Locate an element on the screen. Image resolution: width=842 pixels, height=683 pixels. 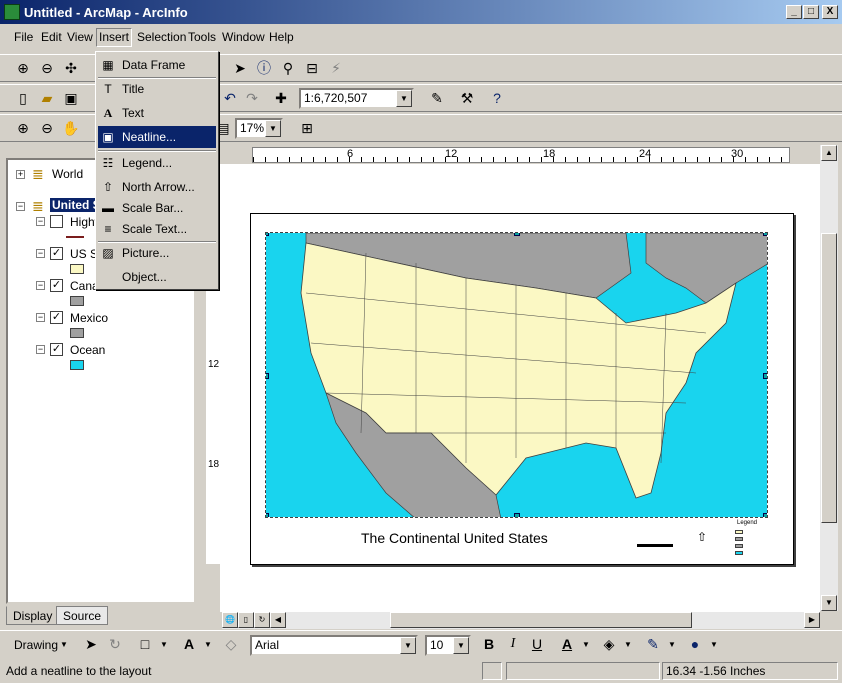
italic-button: I is located at coordinates (513, 644).